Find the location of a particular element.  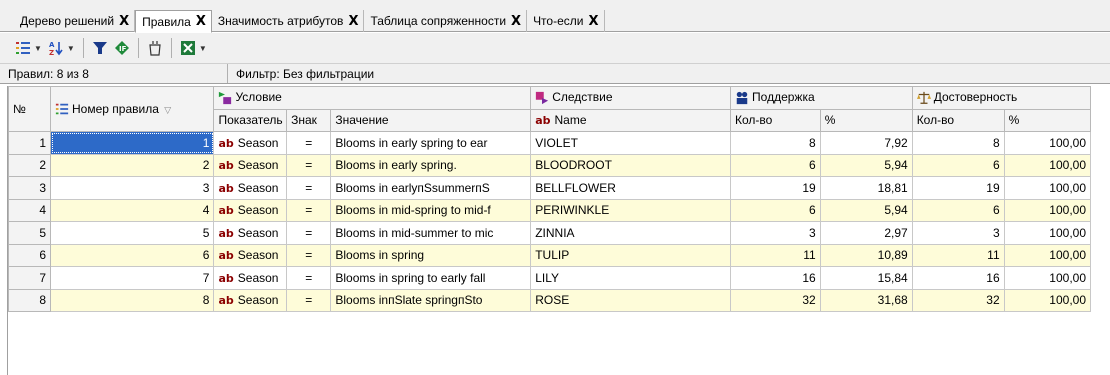

support-percent-cell: 18,81 is located at coordinates (866, 188).